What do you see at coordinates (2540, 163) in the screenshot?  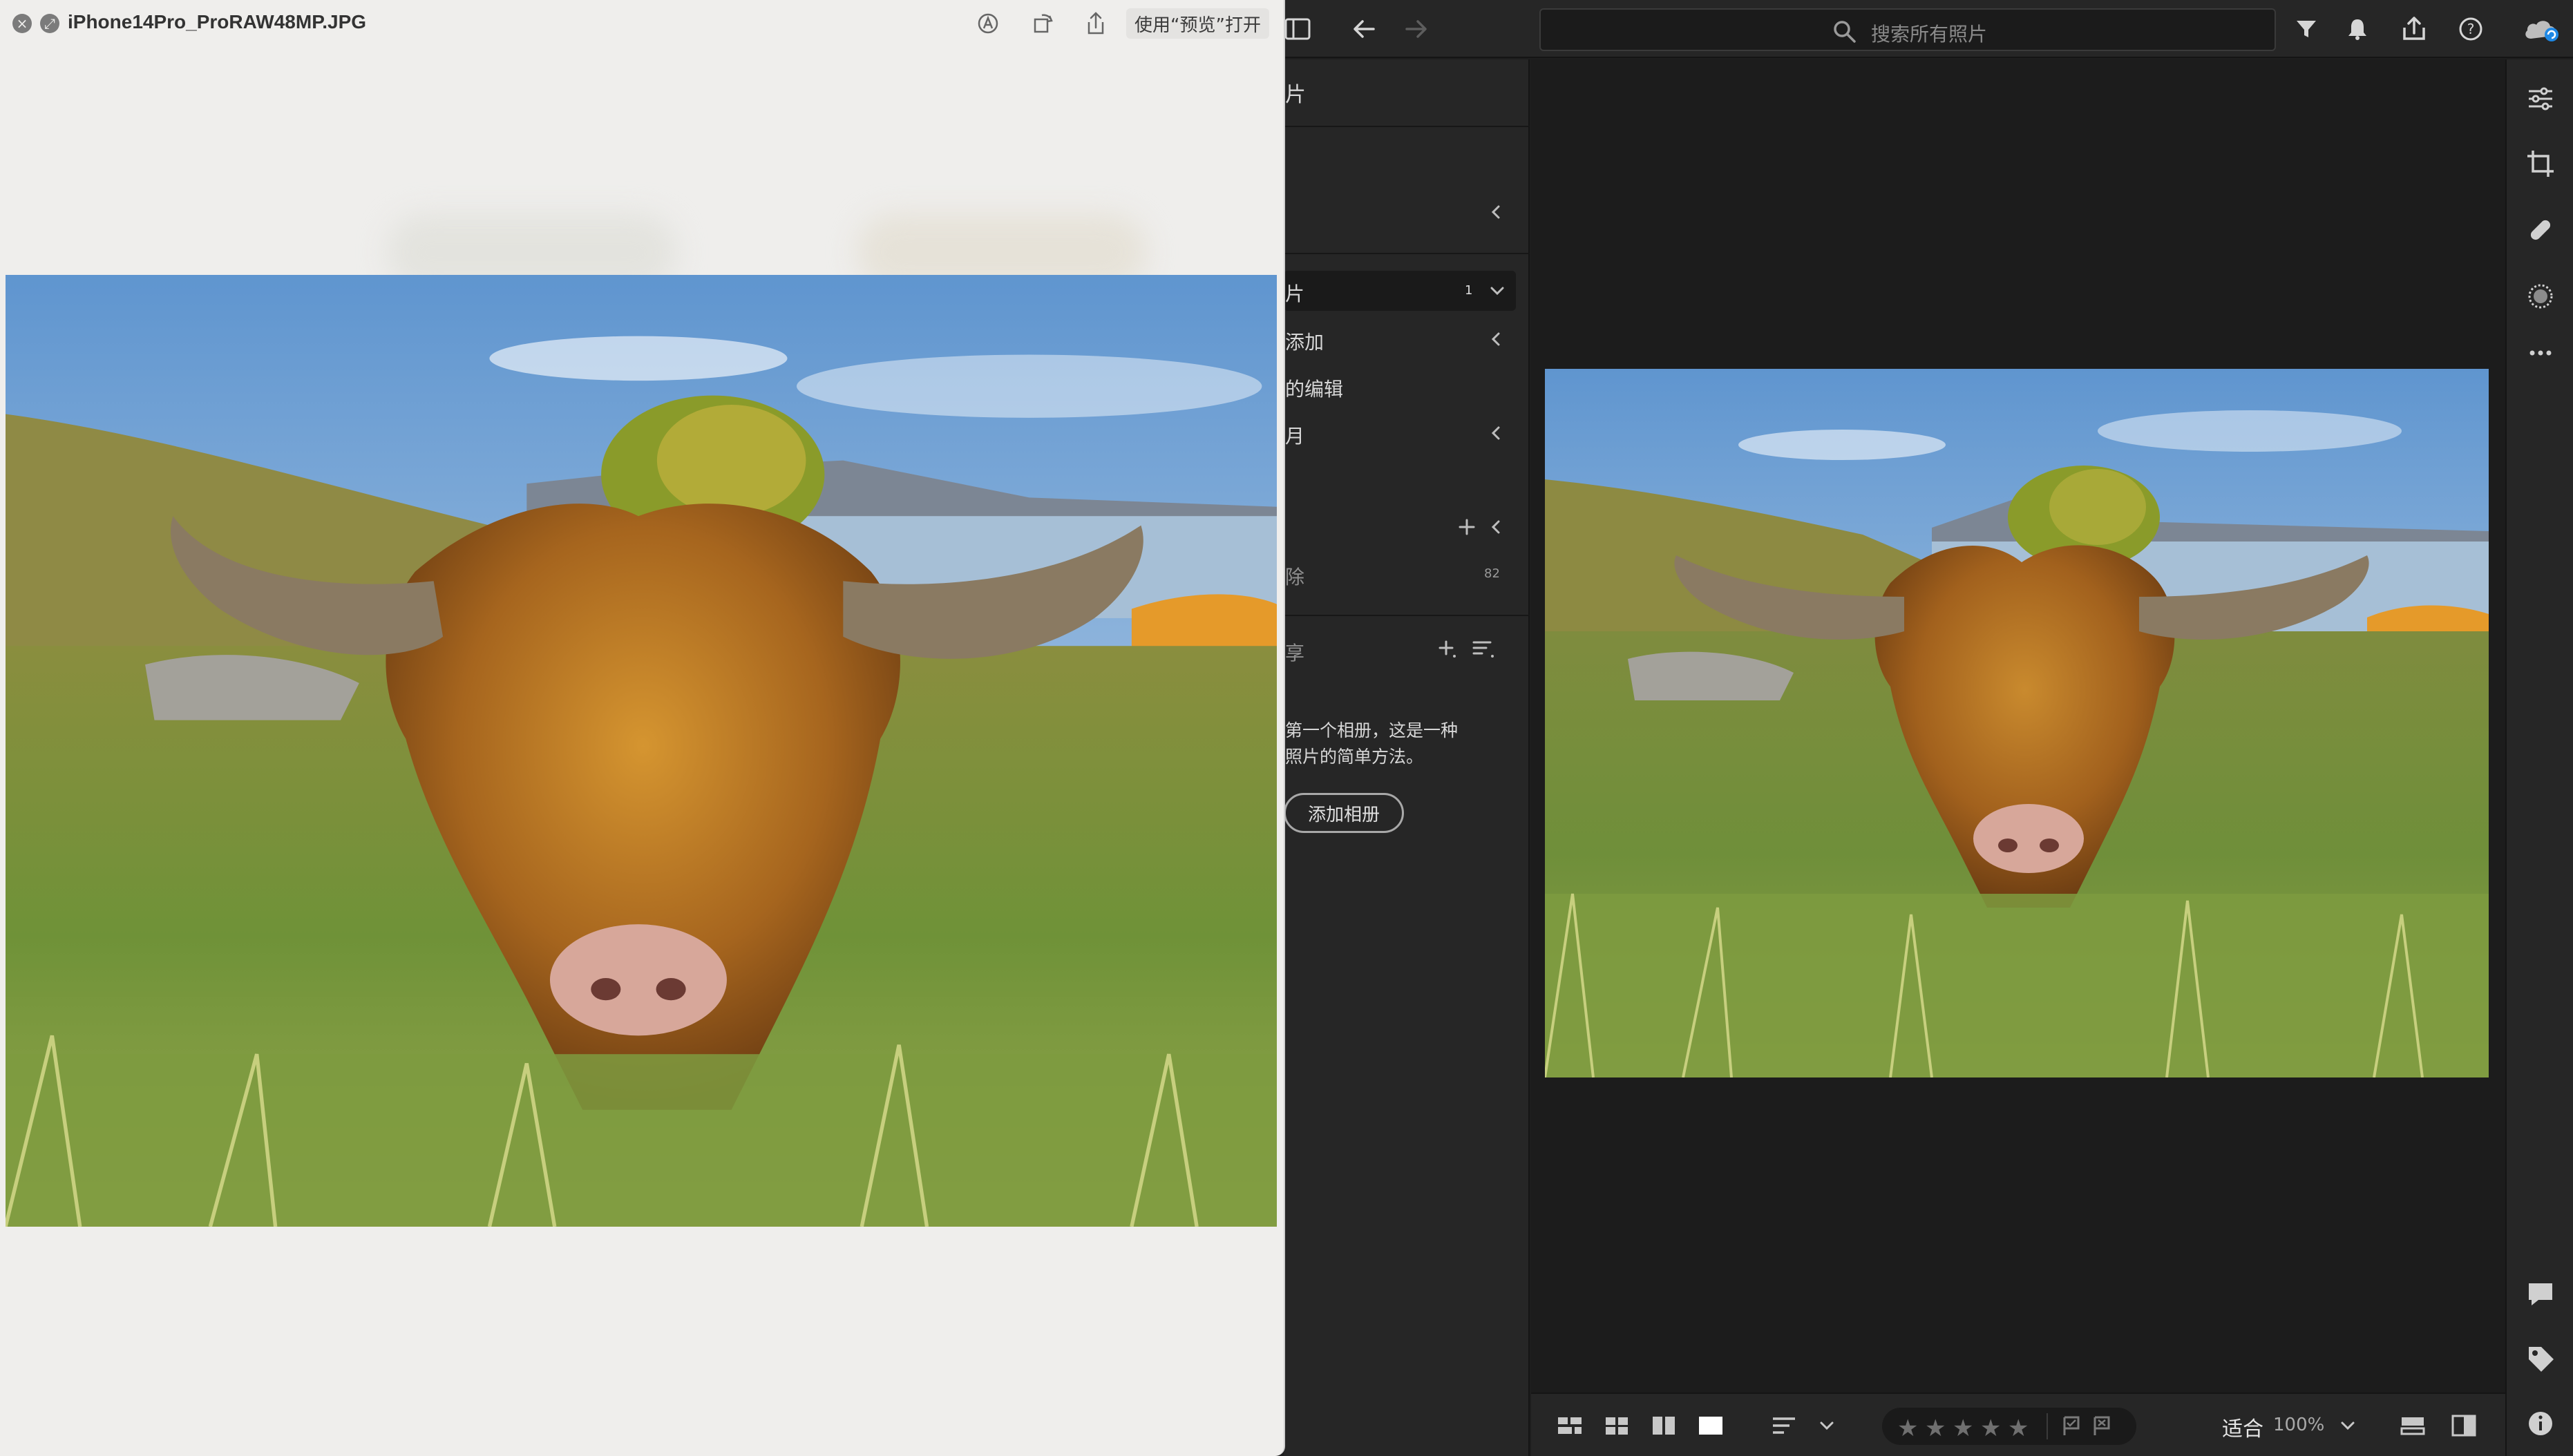 I see `crop-icon` at bounding box center [2540, 163].